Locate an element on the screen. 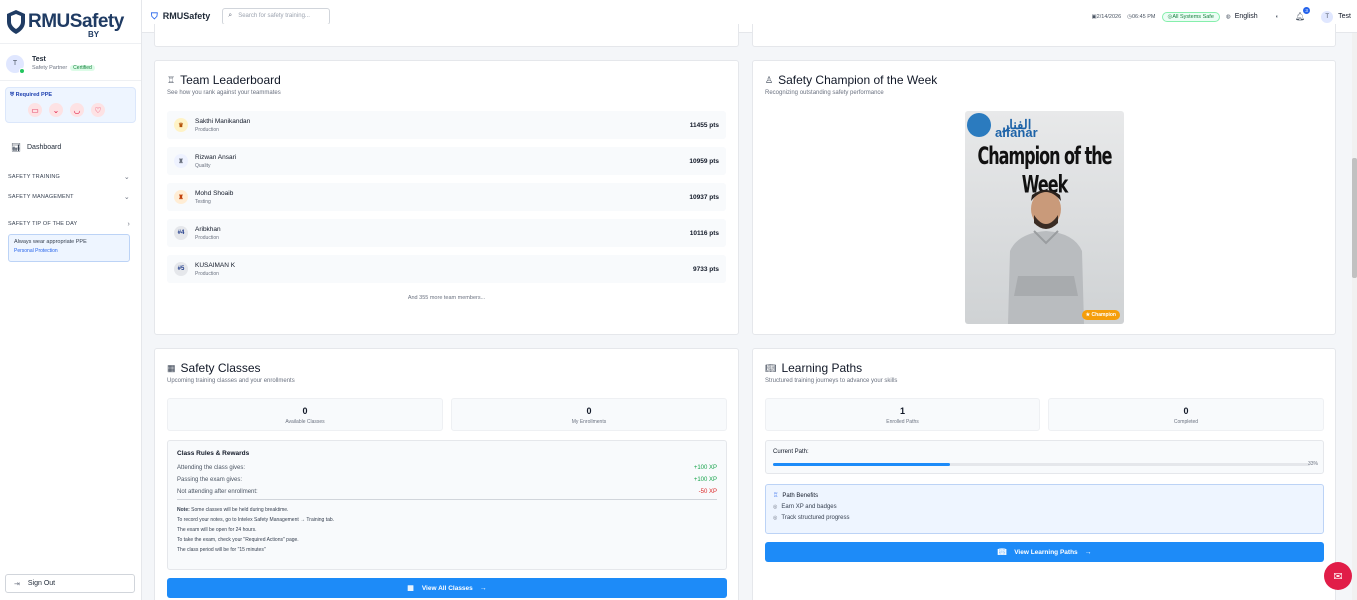  vest-icon: ⌄ is located at coordinates (56, 110).